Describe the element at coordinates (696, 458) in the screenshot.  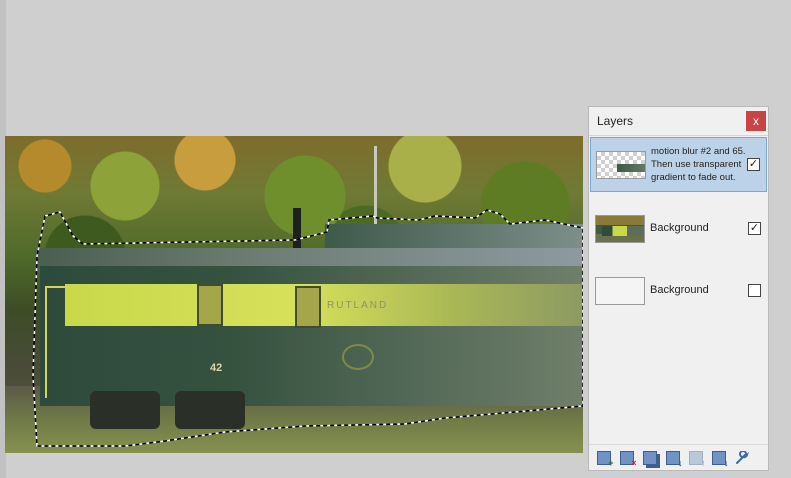
I see `move-layer-up-icon: ↑` at that location.